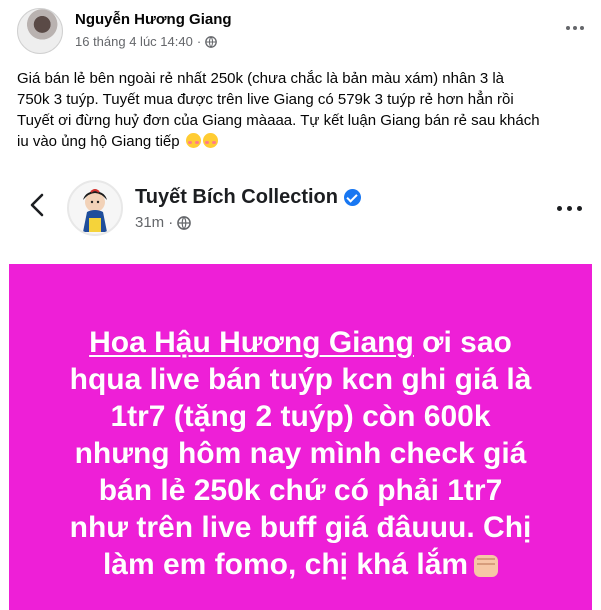 The height and width of the screenshot is (610, 601). I want to click on post-more-button, so click(575, 28).